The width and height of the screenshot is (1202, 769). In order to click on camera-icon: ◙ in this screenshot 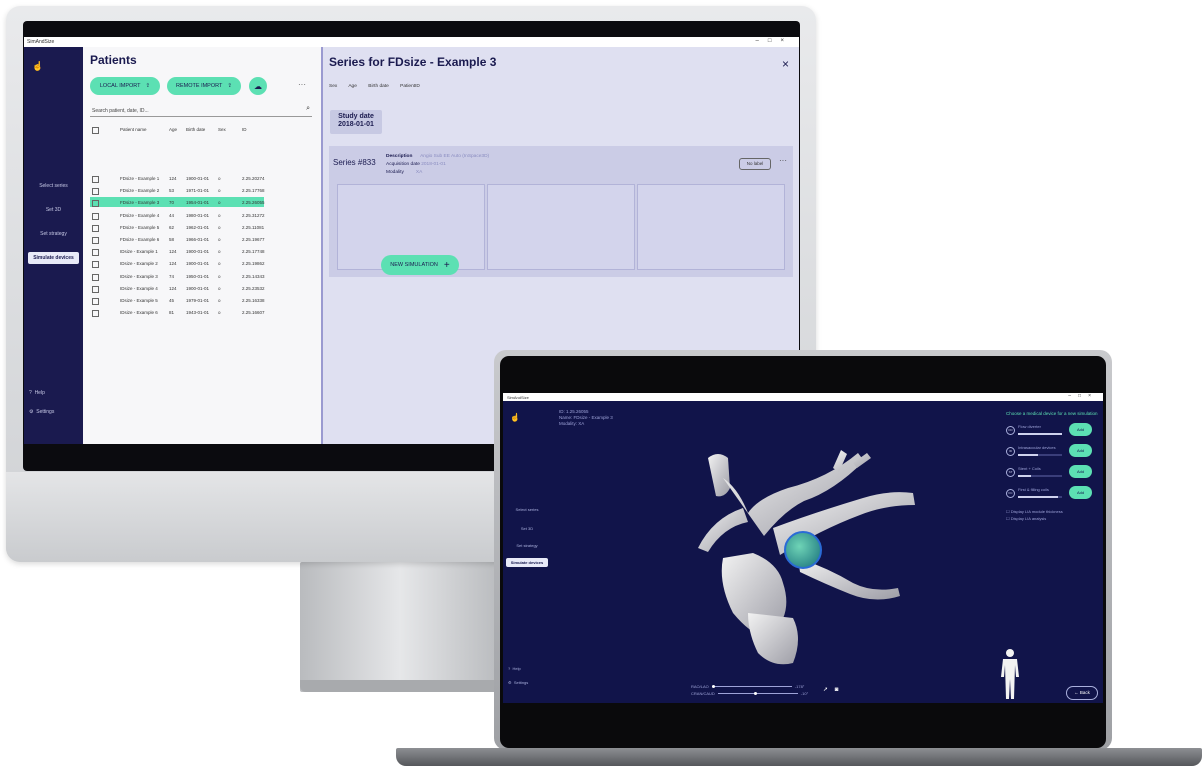, I will do `click(837, 690)`.